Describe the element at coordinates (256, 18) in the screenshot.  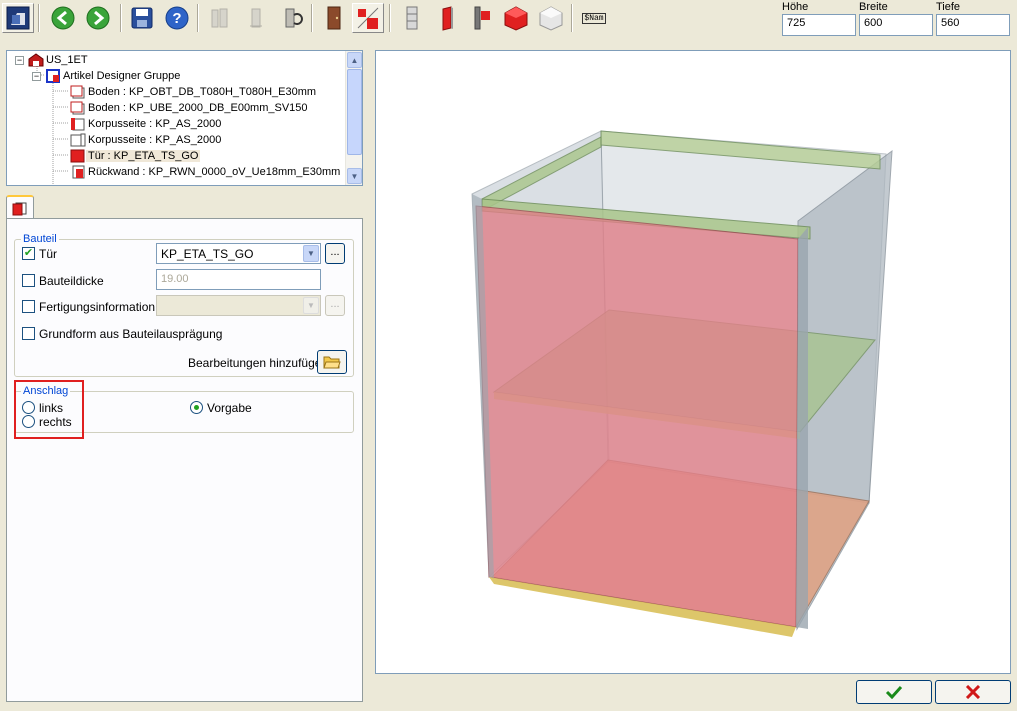
I see `tool-disabled-2-icon` at that location.